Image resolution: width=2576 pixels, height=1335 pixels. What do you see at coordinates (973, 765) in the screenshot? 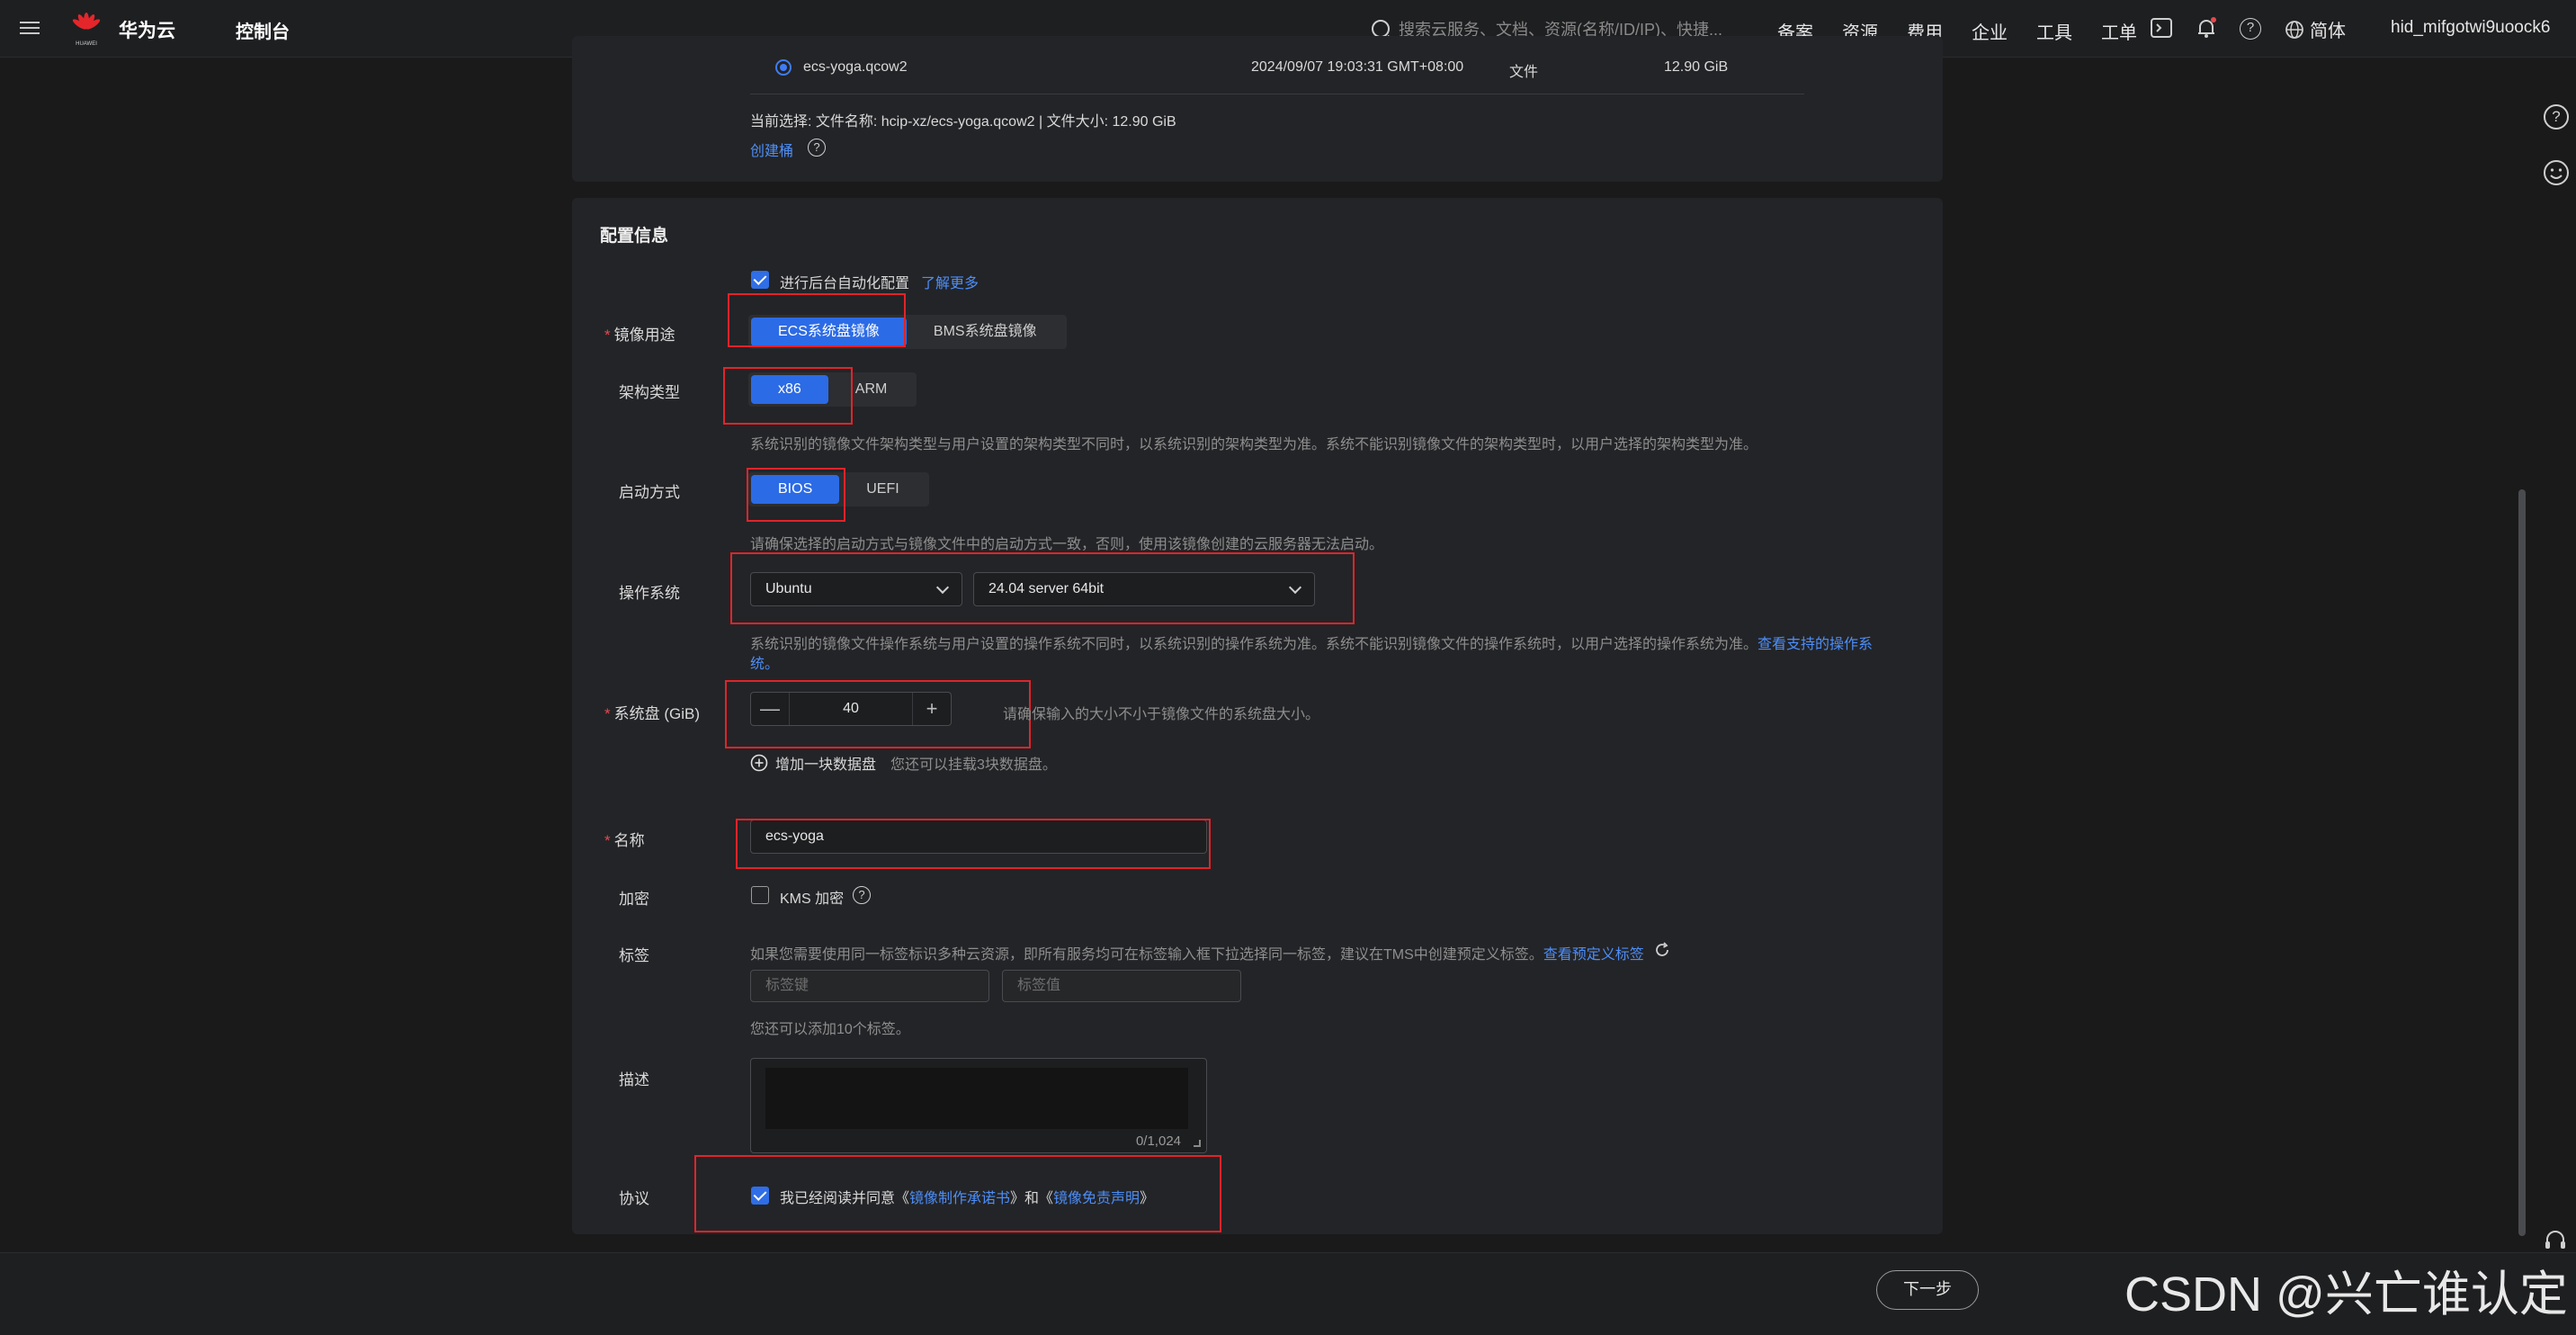
I see `add-data-disk-hint: 您还可以挂载3块数据盘。` at bounding box center [973, 765].